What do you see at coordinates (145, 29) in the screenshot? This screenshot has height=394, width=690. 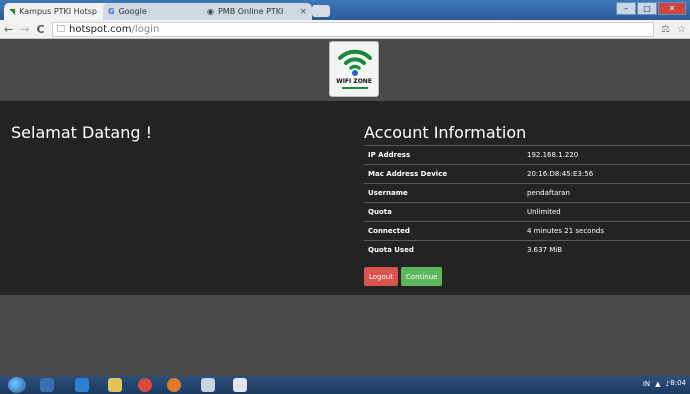 I see `address-path: /login` at bounding box center [145, 29].